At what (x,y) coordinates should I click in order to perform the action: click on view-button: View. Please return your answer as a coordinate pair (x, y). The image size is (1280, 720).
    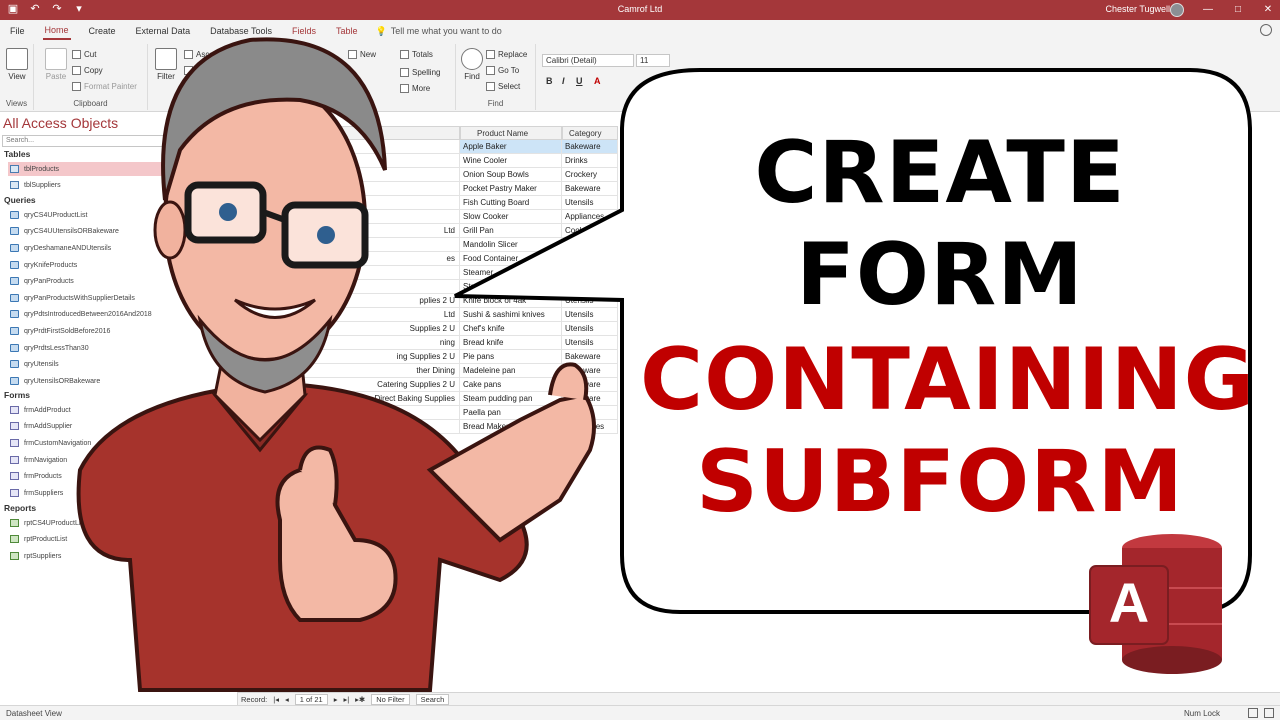
    Looking at the image, I should click on (17, 64).